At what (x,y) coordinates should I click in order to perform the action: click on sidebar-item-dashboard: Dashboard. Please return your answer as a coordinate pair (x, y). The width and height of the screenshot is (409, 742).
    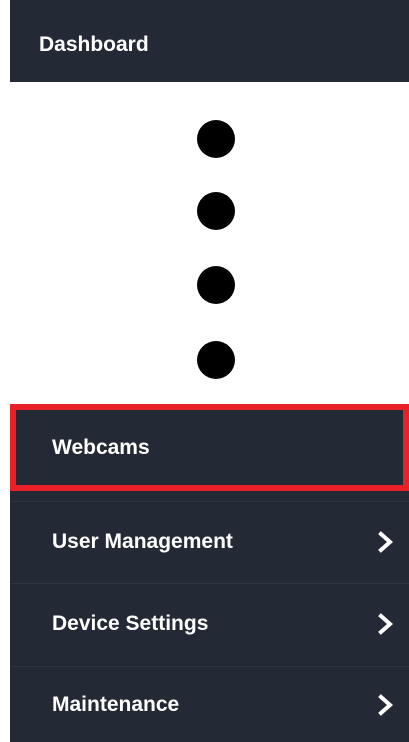
    Looking at the image, I should click on (209, 41).